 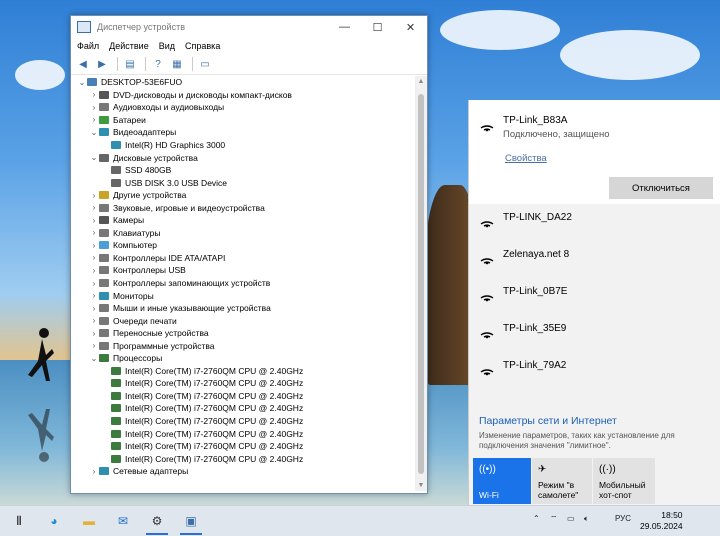 What do you see at coordinates (202, 46) in the screenshot?
I see `menu-help: Справка` at bounding box center [202, 46].